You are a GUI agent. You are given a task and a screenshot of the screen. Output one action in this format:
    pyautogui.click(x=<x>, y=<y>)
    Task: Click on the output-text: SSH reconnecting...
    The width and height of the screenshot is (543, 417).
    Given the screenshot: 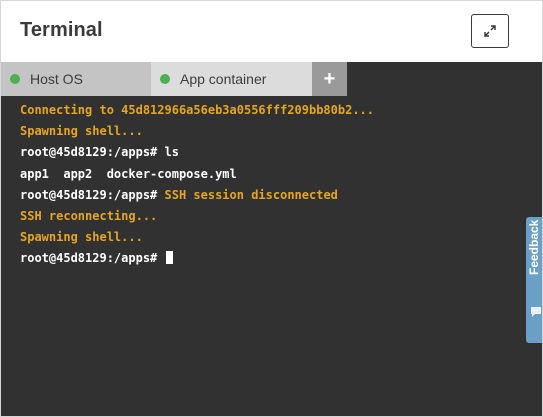 What is the action you would take?
    pyautogui.click(x=89, y=215)
    